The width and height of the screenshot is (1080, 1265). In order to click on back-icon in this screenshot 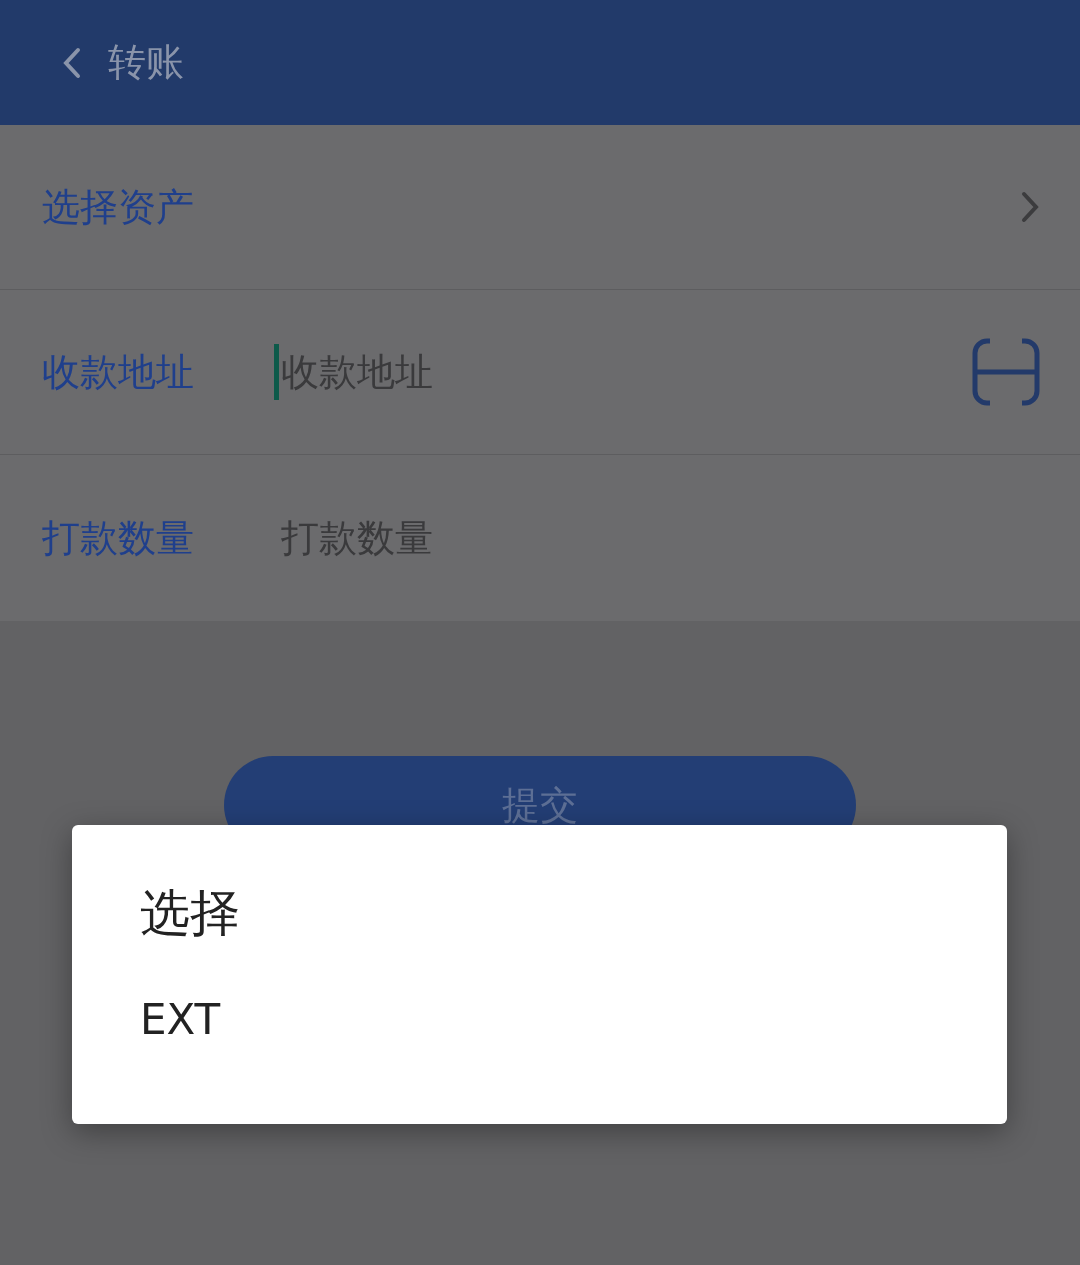, I will do `click(72, 62)`.